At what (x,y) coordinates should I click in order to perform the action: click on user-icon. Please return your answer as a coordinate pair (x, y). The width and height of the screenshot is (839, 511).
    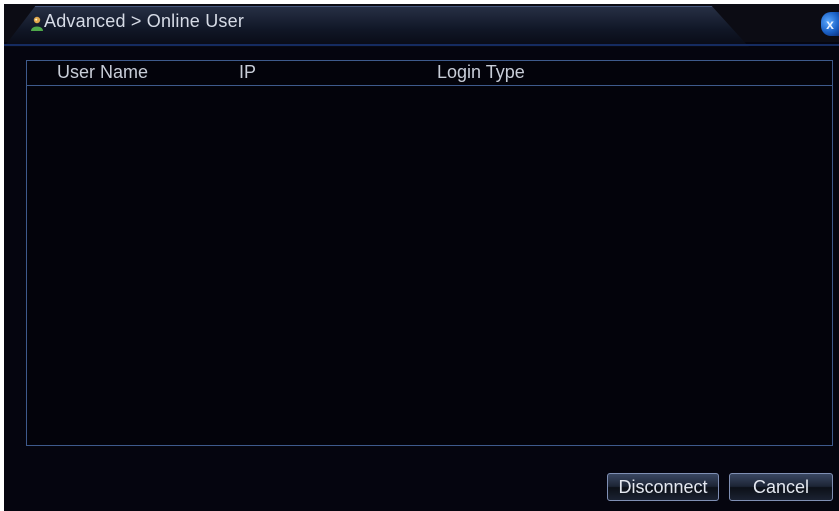
    Looking at the image, I should click on (37, 23).